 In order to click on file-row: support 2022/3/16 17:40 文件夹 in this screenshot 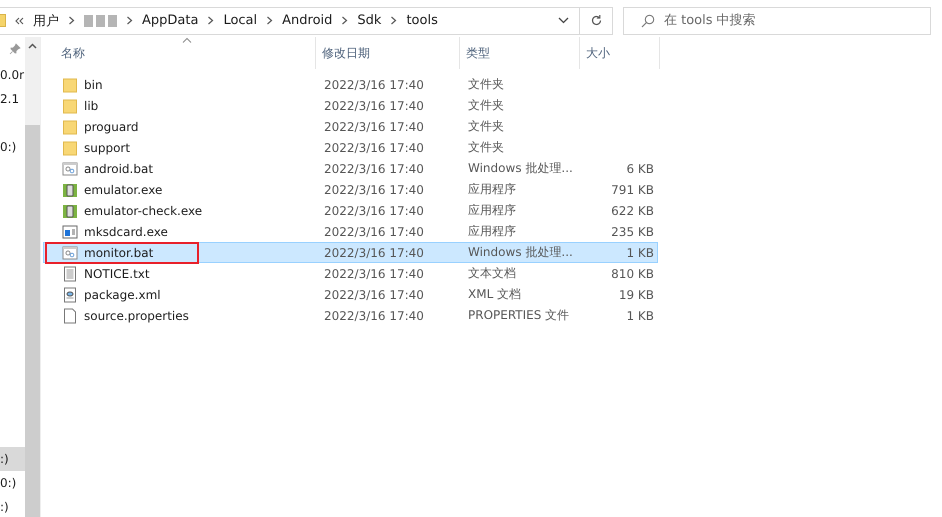, I will do `click(350, 147)`.